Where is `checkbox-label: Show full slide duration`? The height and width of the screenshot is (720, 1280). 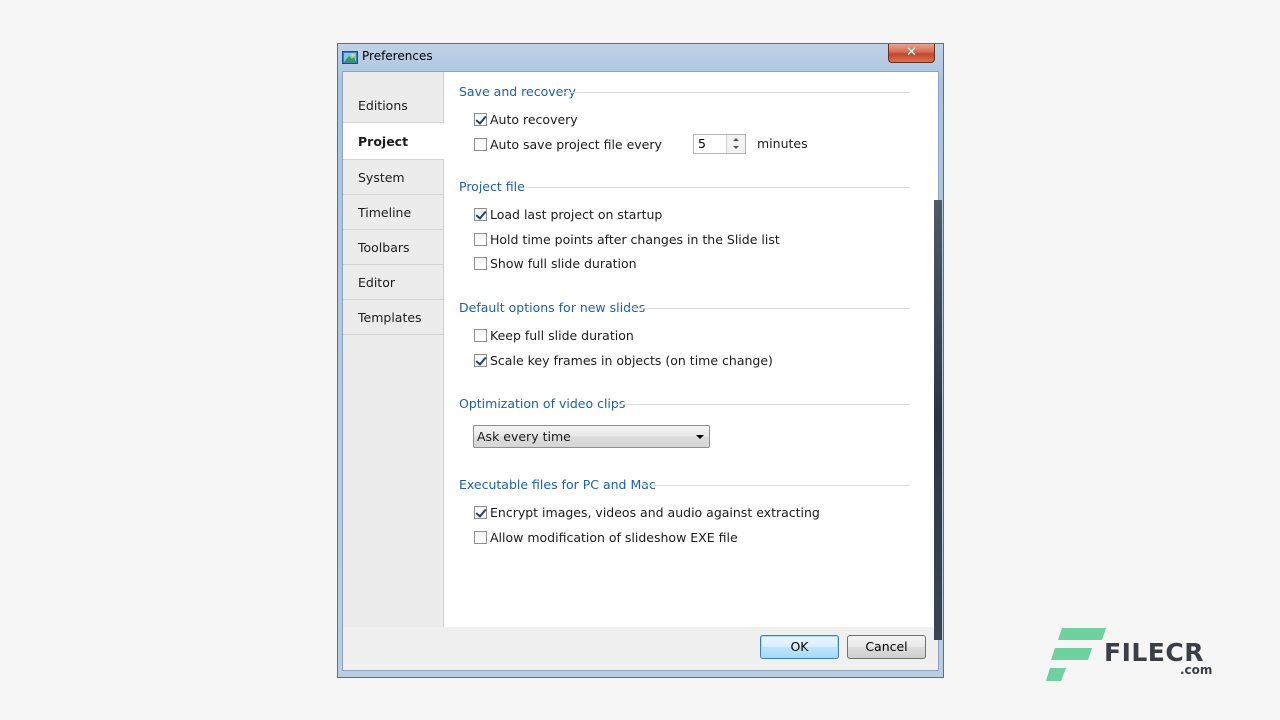
checkbox-label: Show full slide duration is located at coordinates (563, 263).